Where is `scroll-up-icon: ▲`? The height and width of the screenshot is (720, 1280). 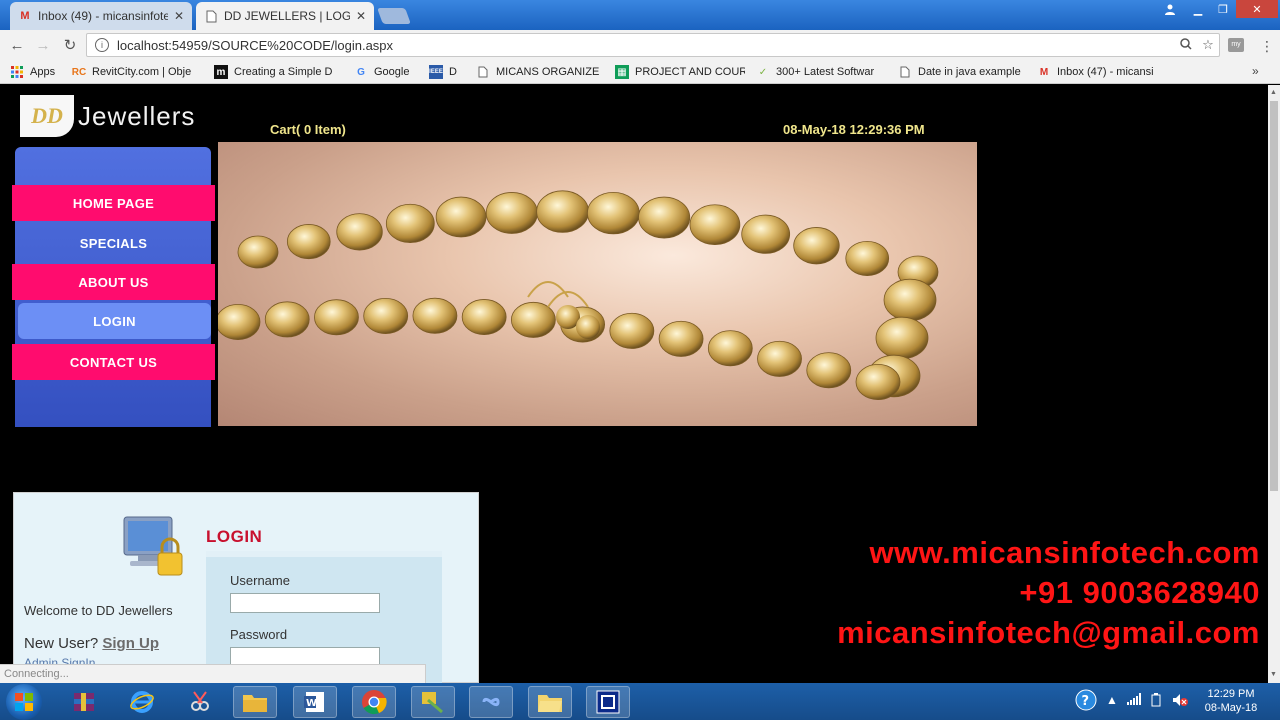
scroll-up-icon: ▲ is located at coordinates (1273, 92).